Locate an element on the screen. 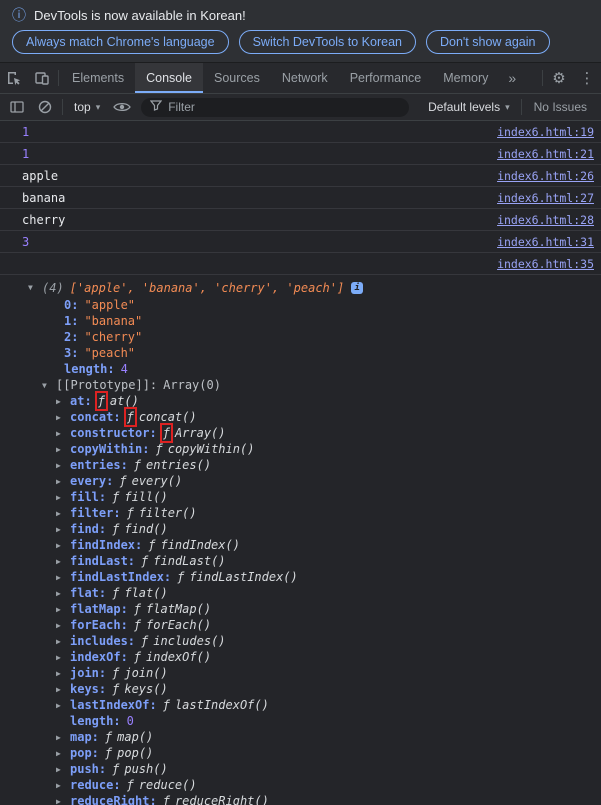 The width and height of the screenshot is (601, 805). prototype-property-row: ▶ indexOf: ƒ indexOf() is located at coordinates (300, 657).